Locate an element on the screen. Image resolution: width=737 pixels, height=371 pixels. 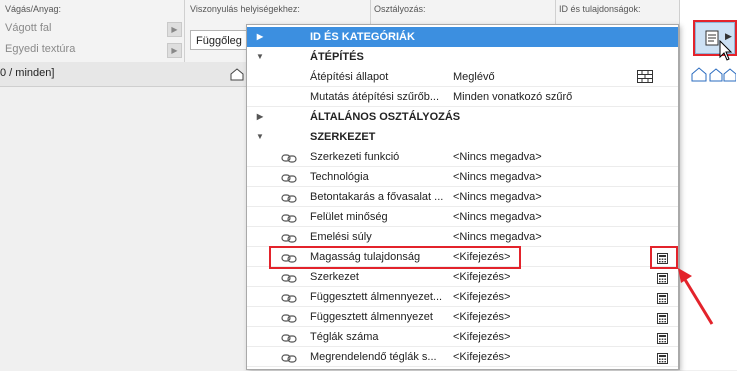
category-name: SZERKEZET is located at coordinates (343, 137).